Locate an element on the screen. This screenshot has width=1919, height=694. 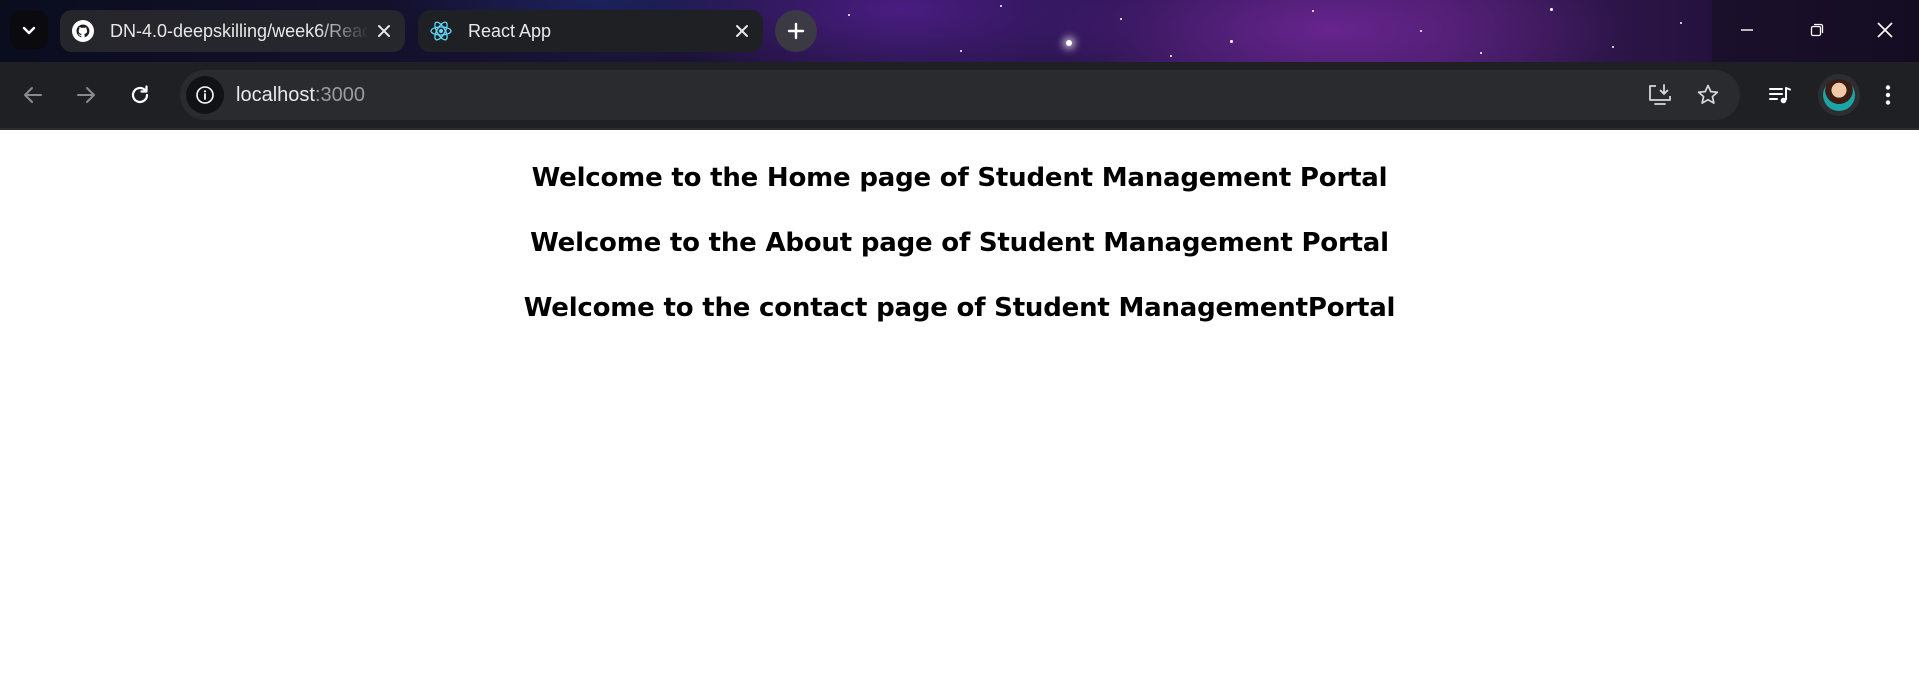
install-icon is located at coordinates (1660, 94).